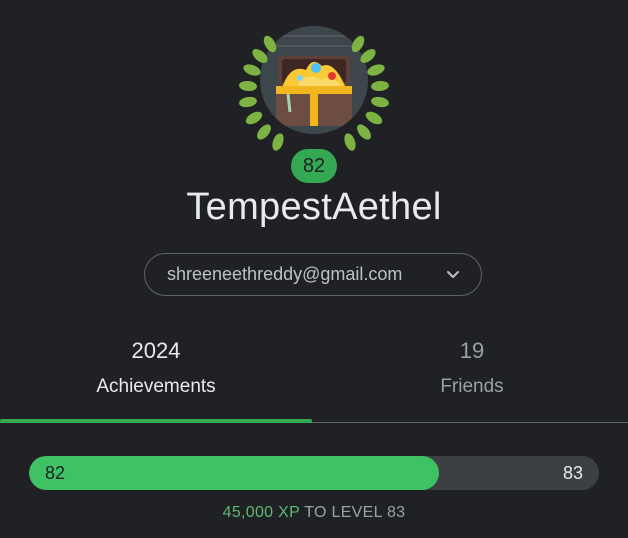 Image resolution: width=628 pixels, height=538 pixels. Describe the element at coordinates (156, 386) in the screenshot. I see `achievements-label: Achievements` at that location.